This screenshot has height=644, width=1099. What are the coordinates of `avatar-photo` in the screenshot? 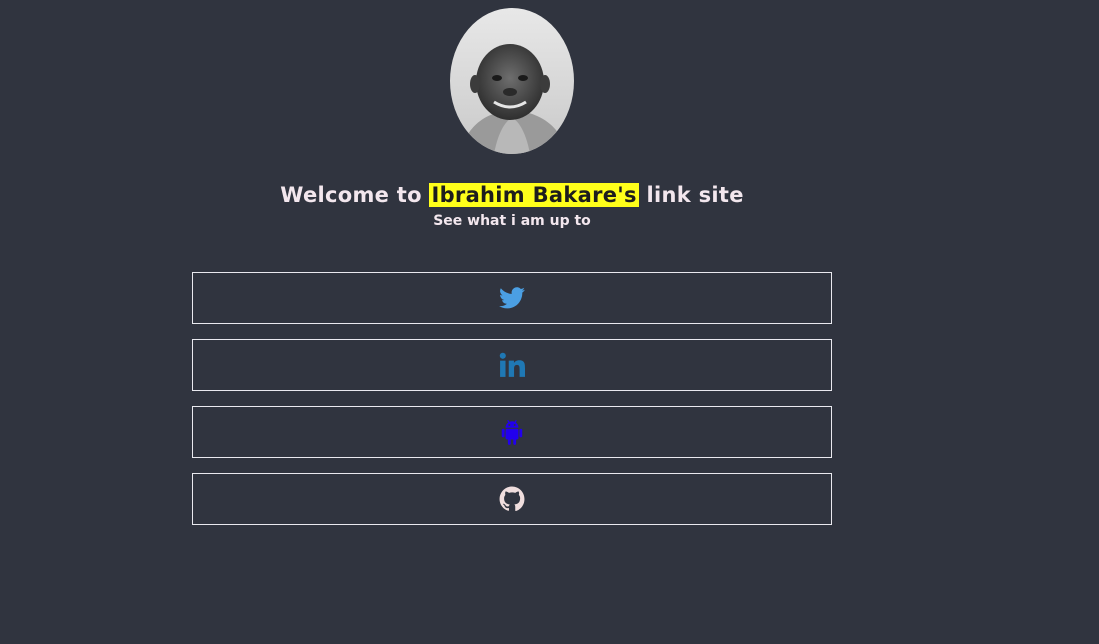 It's located at (512, 81).